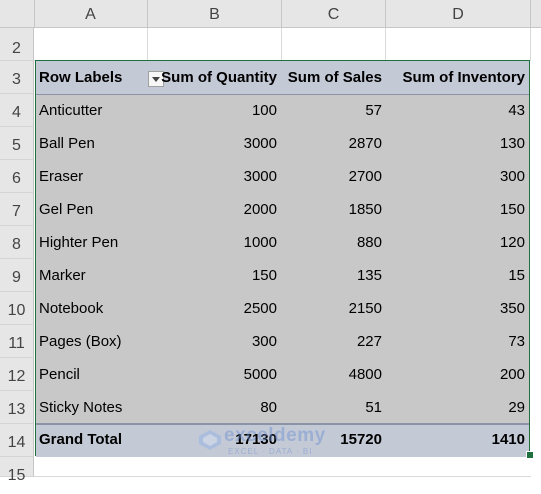  What do you see at coordinates (512, 374) in the screenshot?
I see `item-inventory: 200` at bounding box center [512, 374].